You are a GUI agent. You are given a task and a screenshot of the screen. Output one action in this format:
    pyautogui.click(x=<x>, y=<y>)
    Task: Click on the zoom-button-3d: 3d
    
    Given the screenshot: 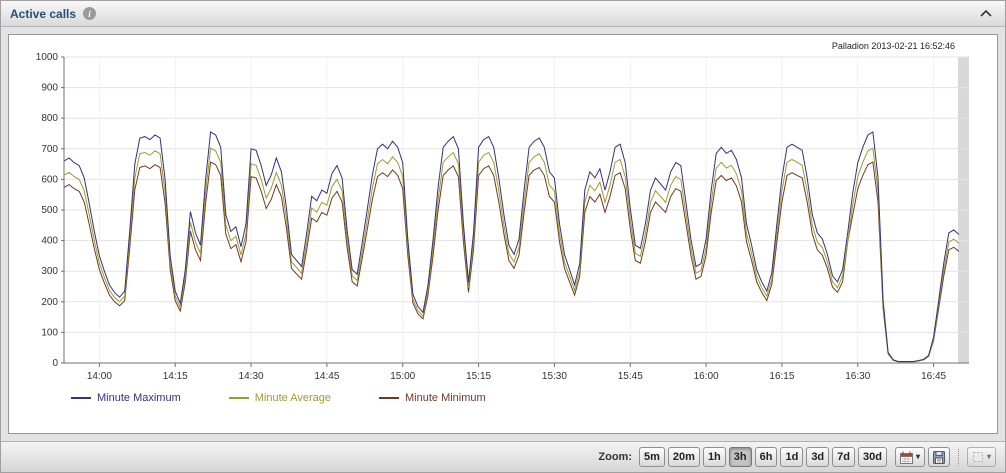 What is the action you would take?
    pyautogui.click(x=818, y=457)
    